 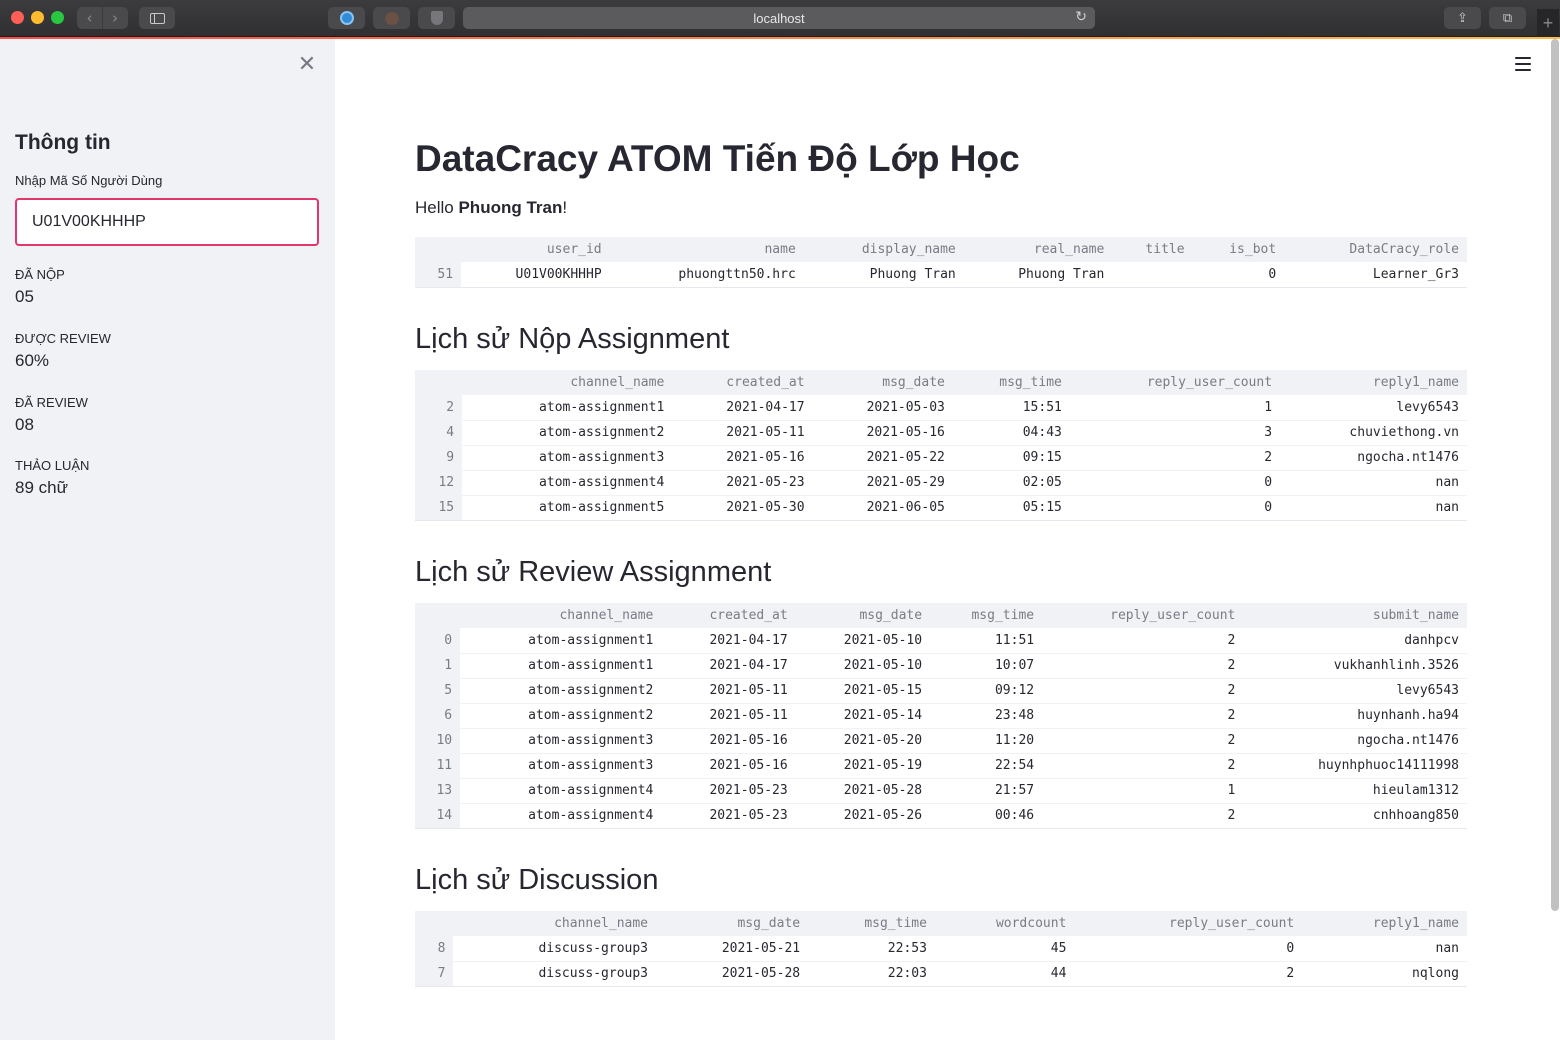 What do you see at coordinates (307, 64) in the screenshot?
I see `close-icon: ✕` at bounding box center [307, 64].